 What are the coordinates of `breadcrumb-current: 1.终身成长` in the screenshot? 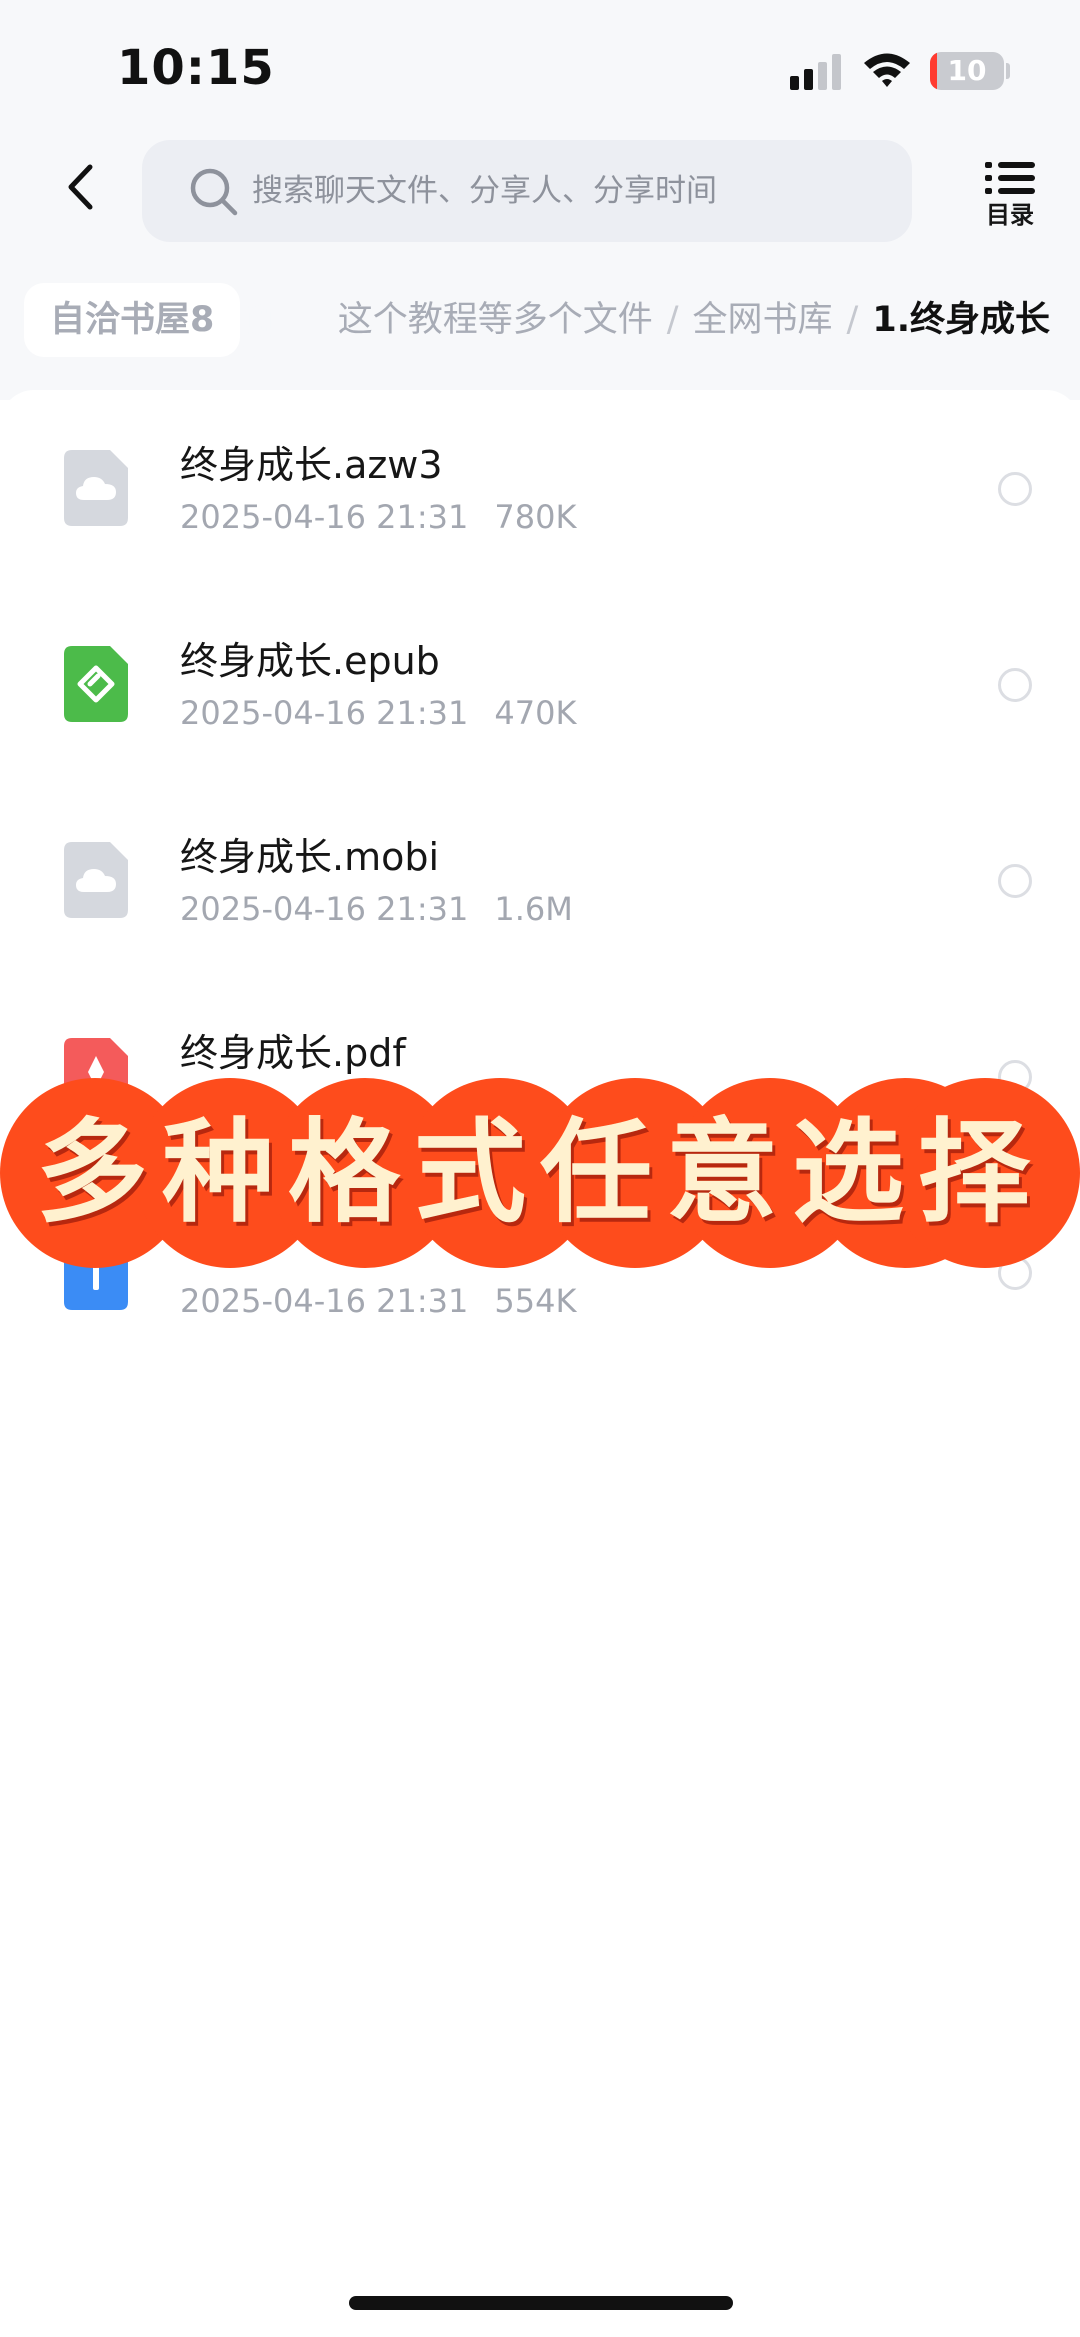 It's located at (961, 320).